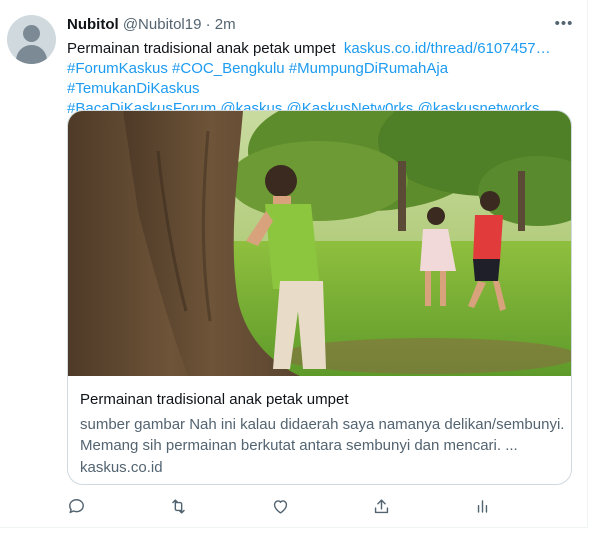 Image resolution: width=601 pixels, height=534 pixels. I want to click on hashtag: #ForumKaskus, so click(117, 68).